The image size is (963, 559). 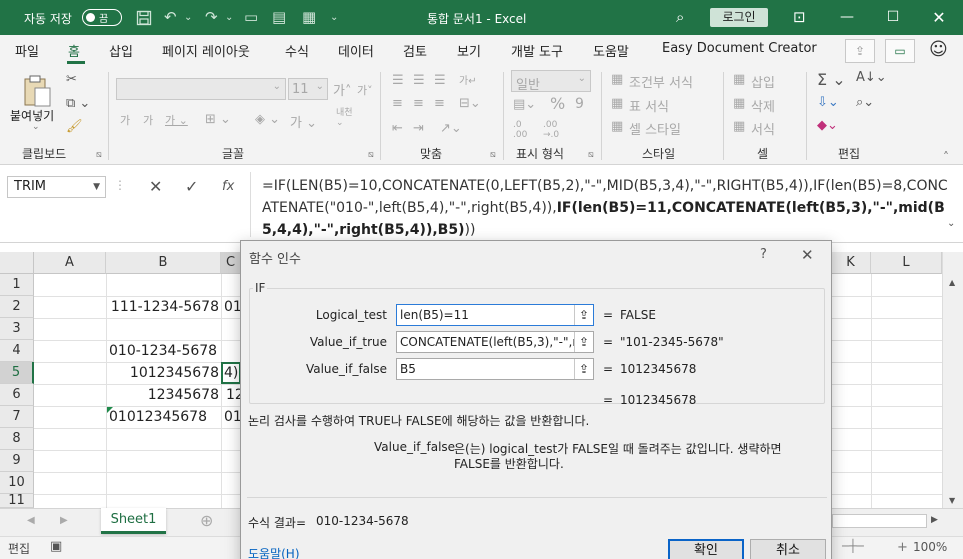 What do you see at coordinates (303, 121) in the screenshot?
I see `font-color-icon: 가 ⌄` at bounding box center [303, 121].